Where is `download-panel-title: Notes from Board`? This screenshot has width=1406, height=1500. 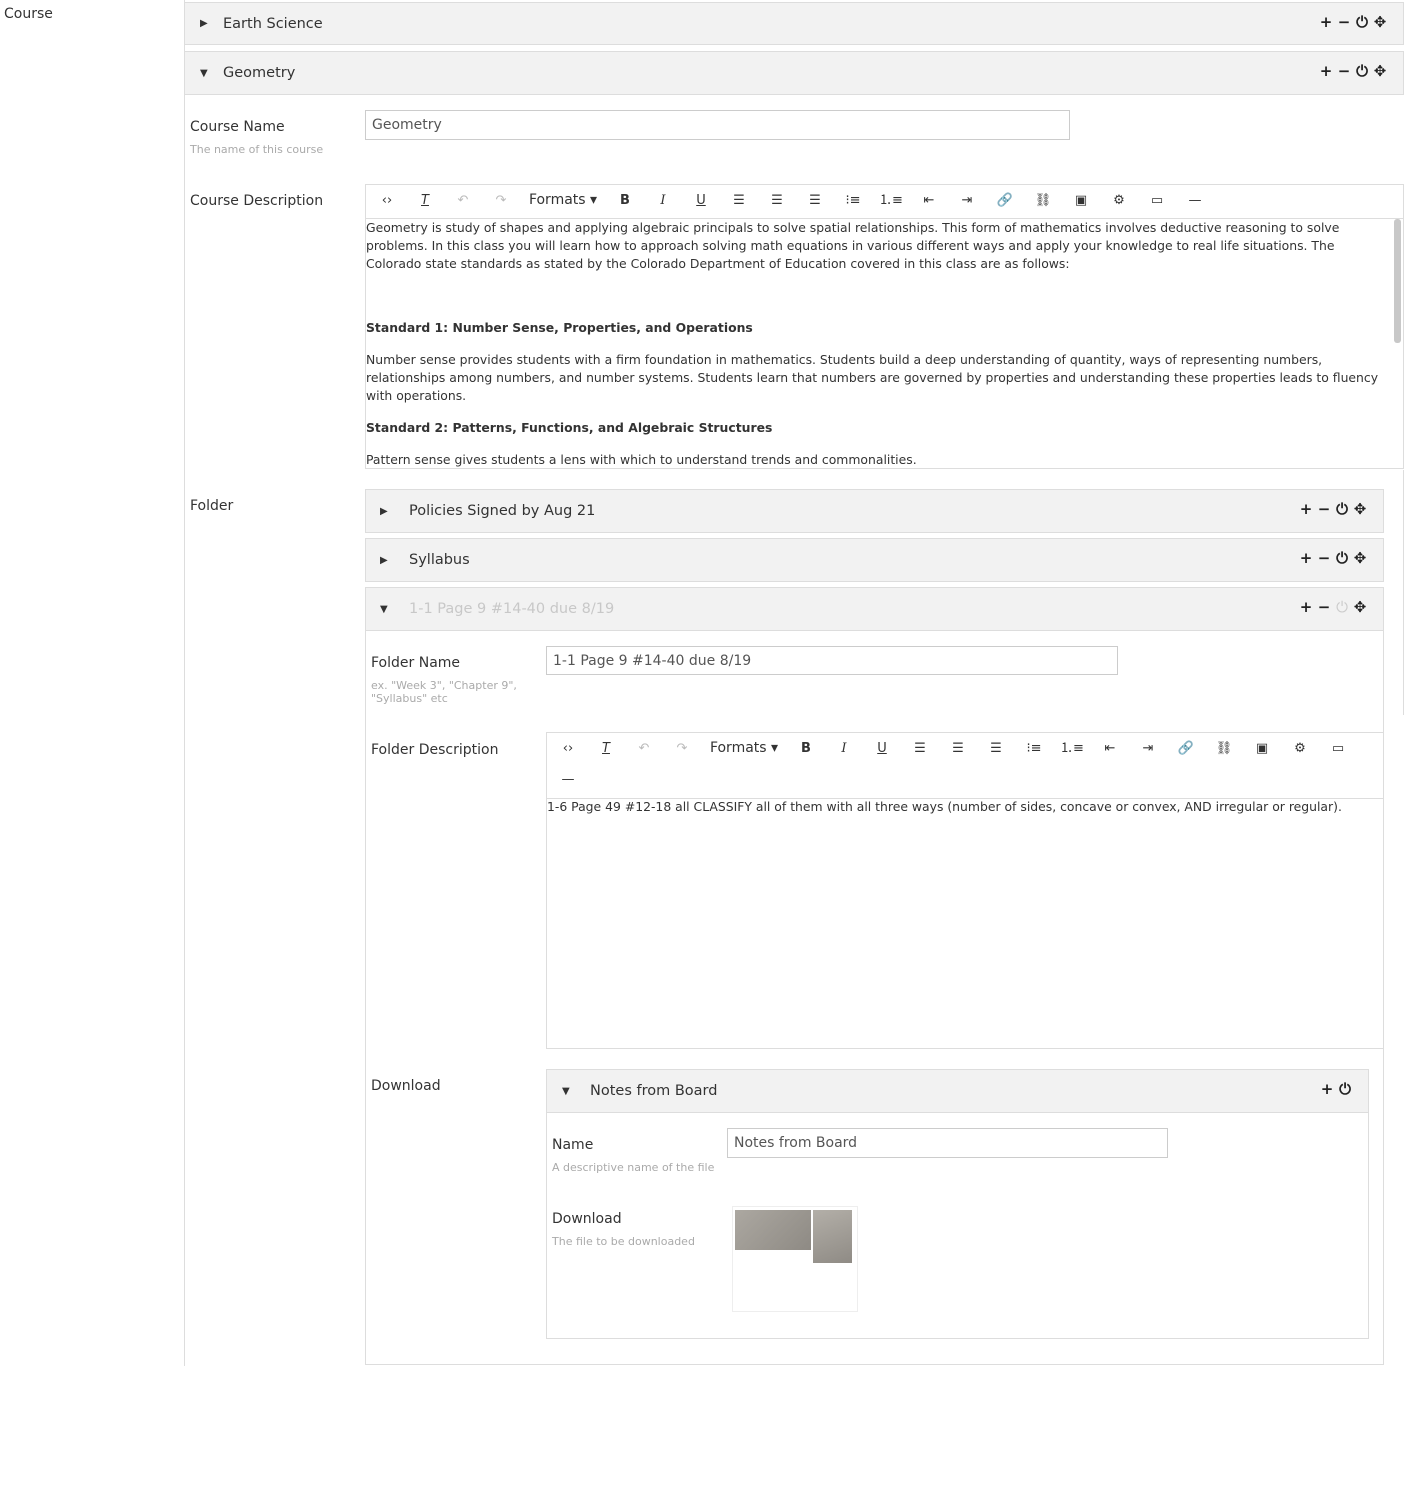 download-panel-title: Notes from Board is located at coordinates (653, 1091).